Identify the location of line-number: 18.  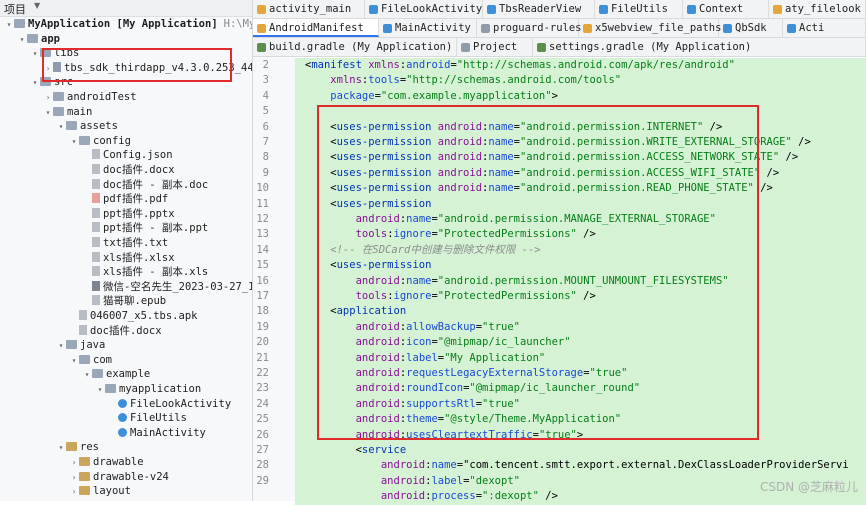
(262, 311).